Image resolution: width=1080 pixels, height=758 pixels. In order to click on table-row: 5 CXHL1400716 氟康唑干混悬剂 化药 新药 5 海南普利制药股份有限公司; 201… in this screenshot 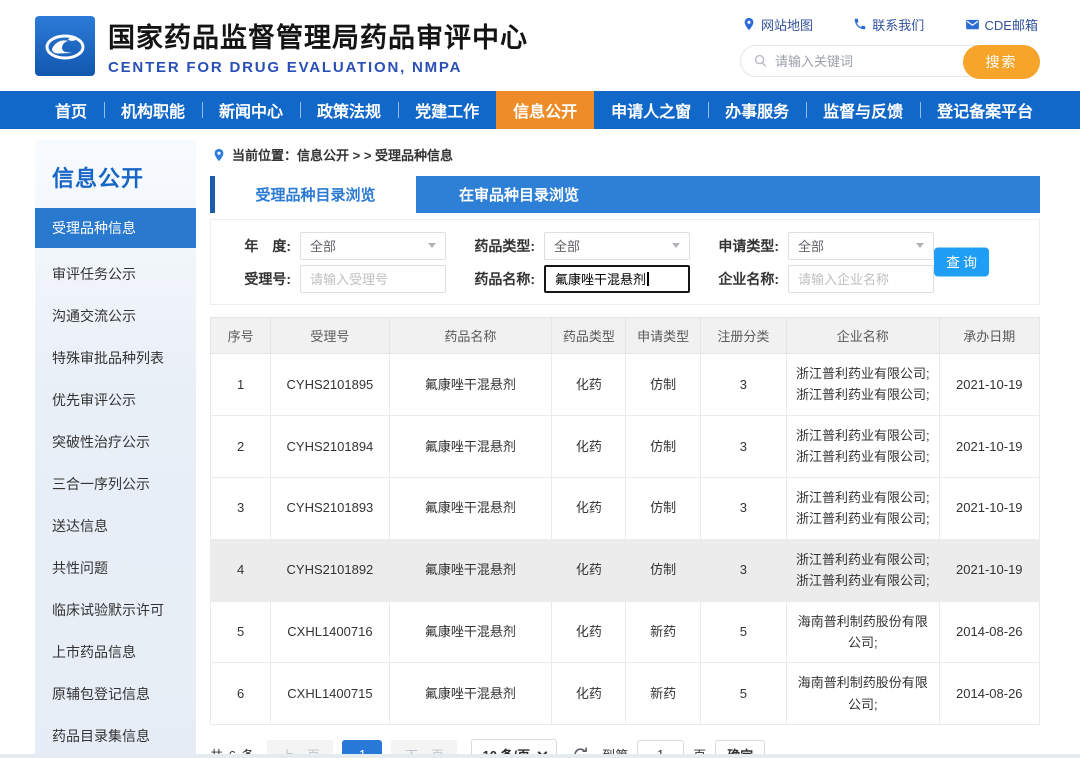, I will do `click(625, 632)`.